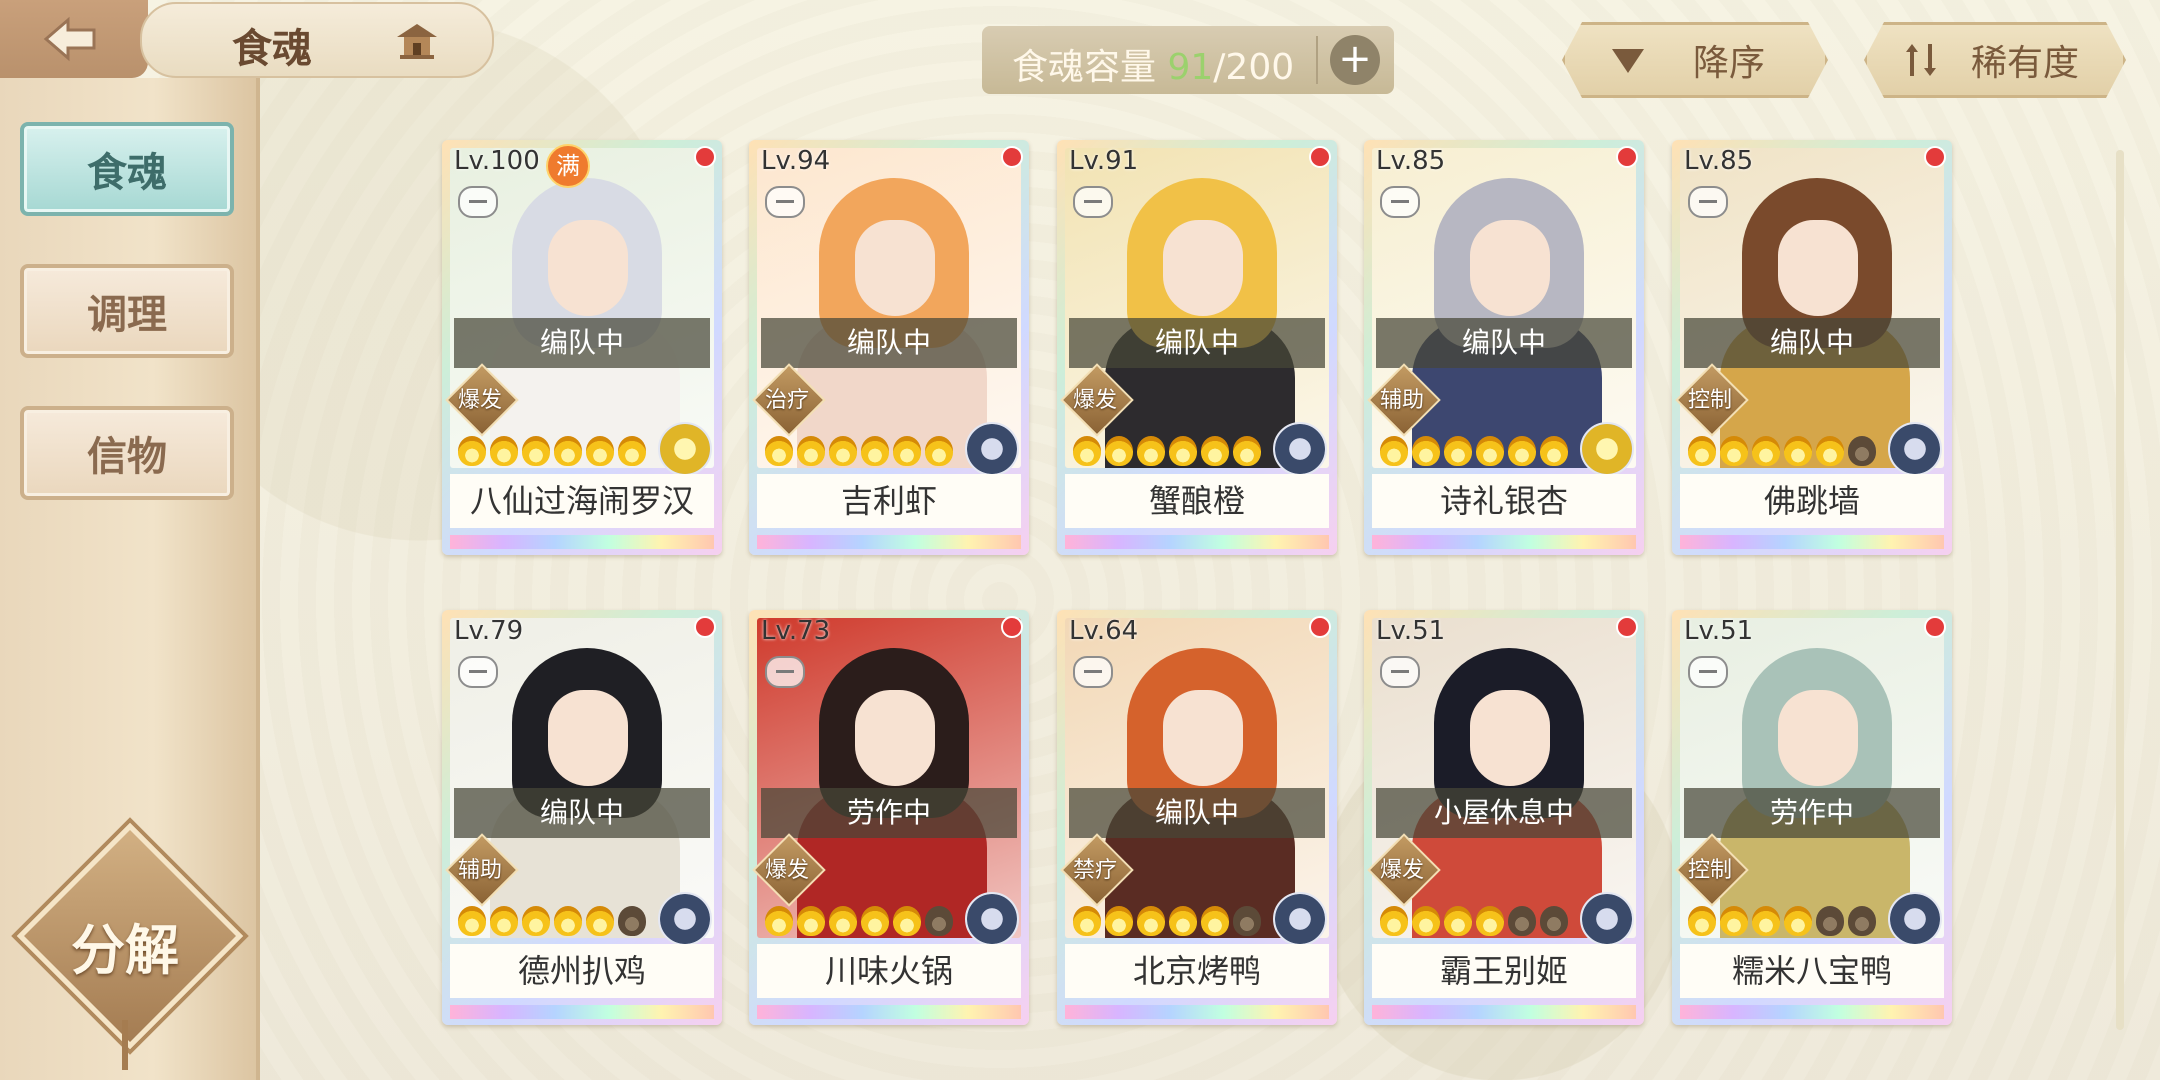 The width and height of the screenshot is (2160, 1080). I want to click on back-arrow-icon, so click(69, 39).